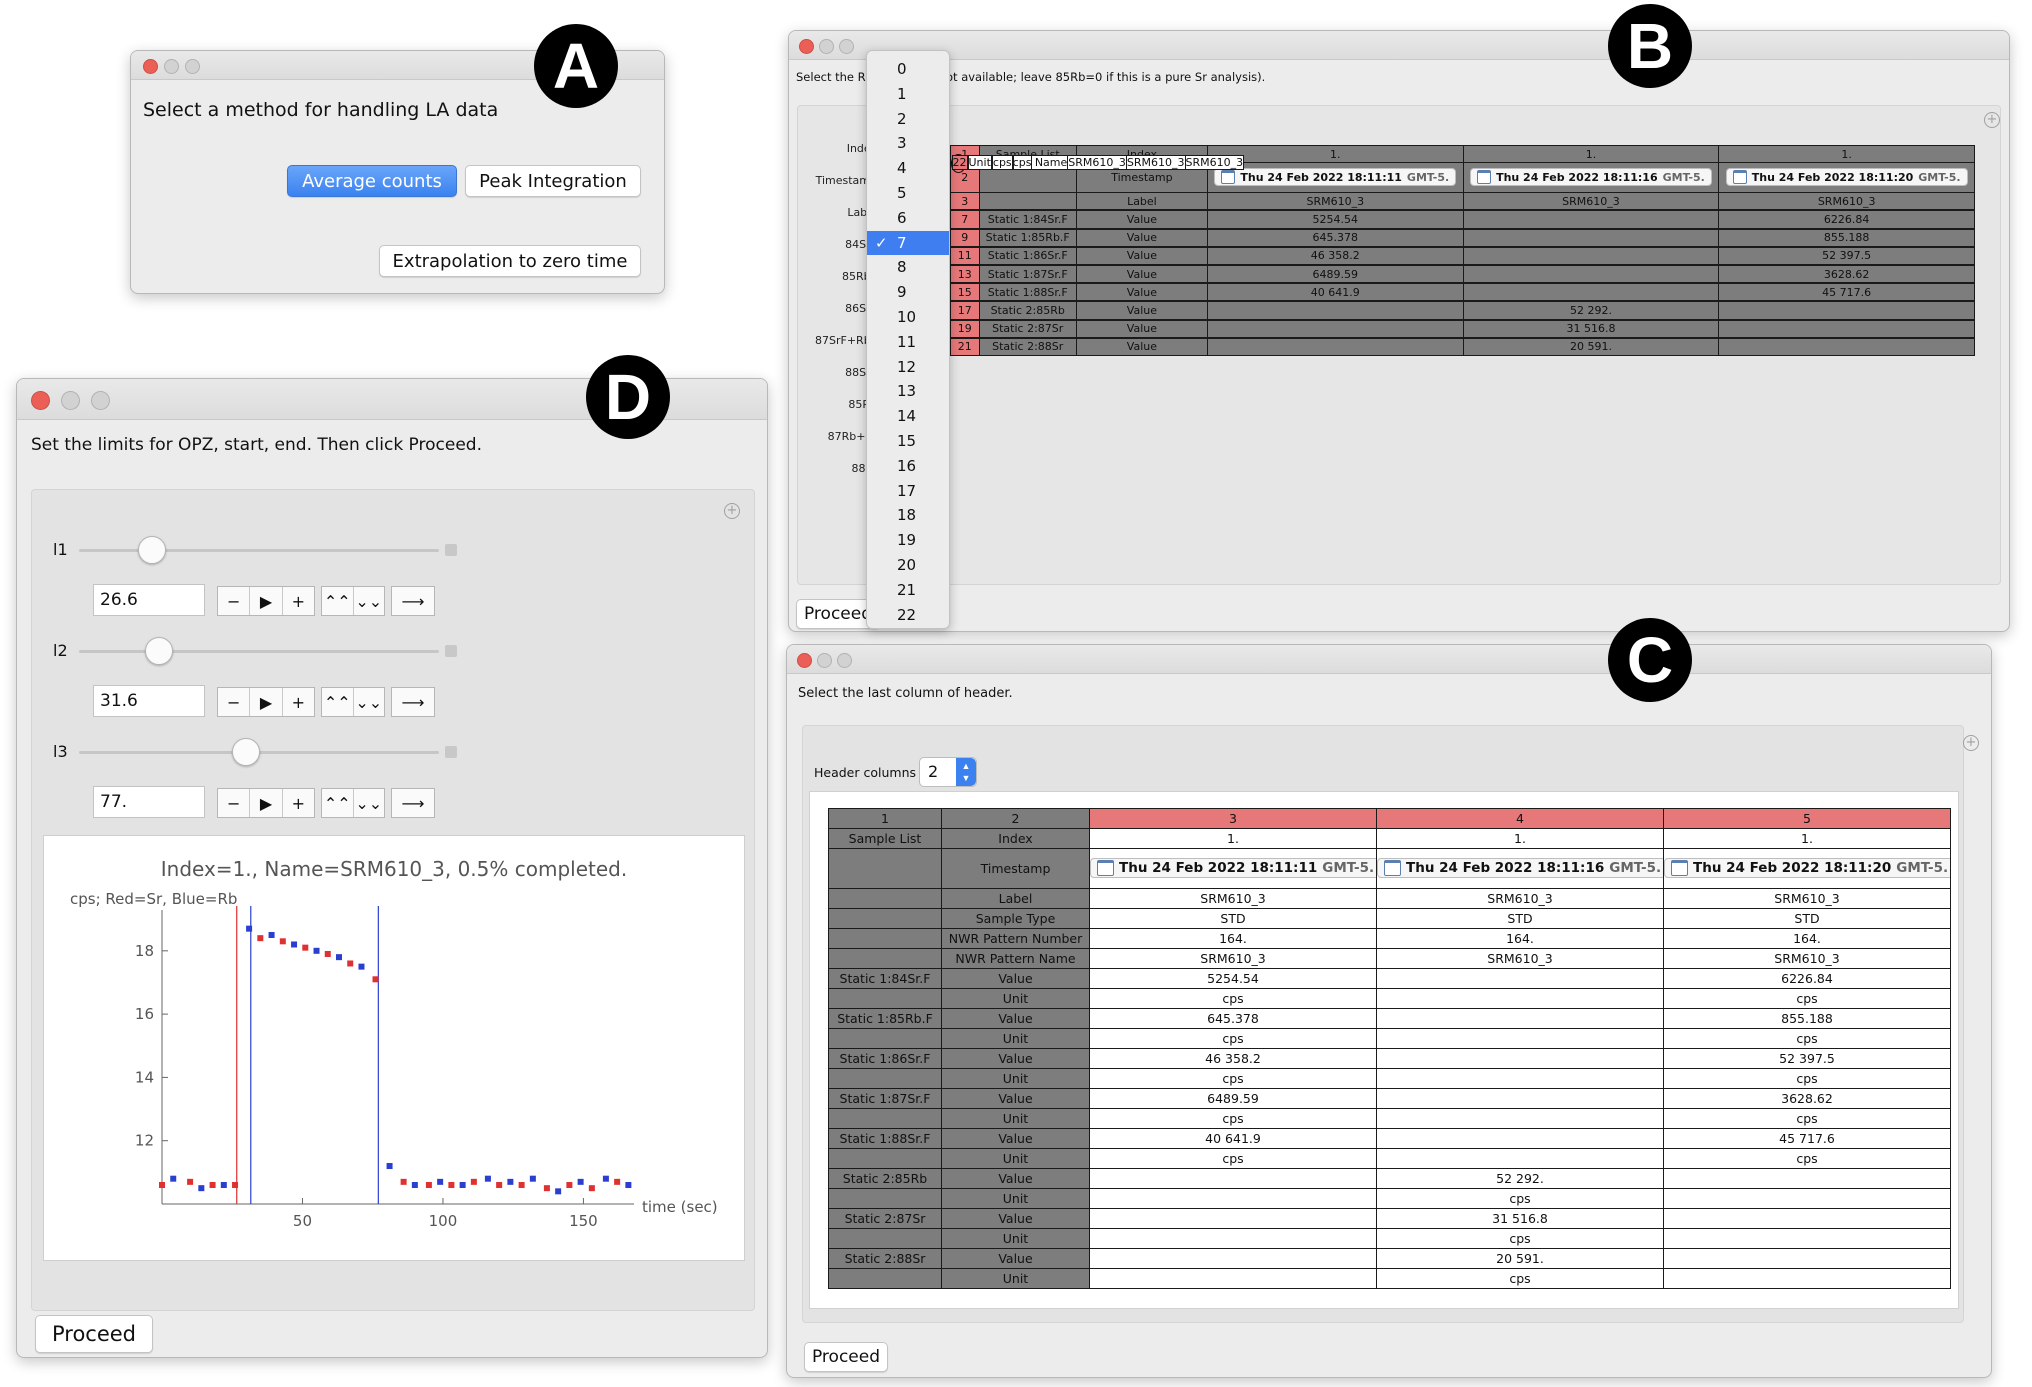 Image resolution: width=2032 pixels, height=1387 pixels. Describe the element at coordinates (591, 1188) in the screenshot. I see `data-point` at that location.